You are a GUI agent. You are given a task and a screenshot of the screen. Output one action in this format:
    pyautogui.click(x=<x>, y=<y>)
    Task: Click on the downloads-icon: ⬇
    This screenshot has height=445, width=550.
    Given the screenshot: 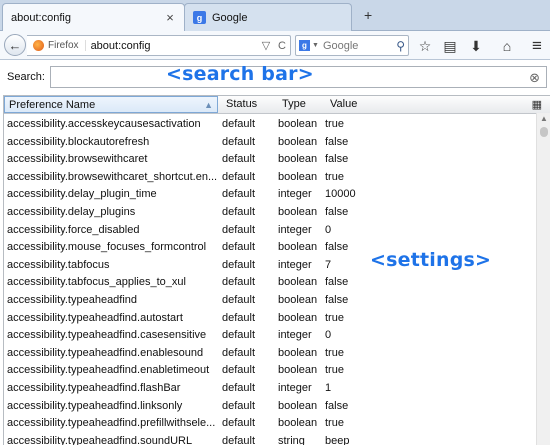 What is the action you would take?
    pyautogui.click(x=476, y=46)
    